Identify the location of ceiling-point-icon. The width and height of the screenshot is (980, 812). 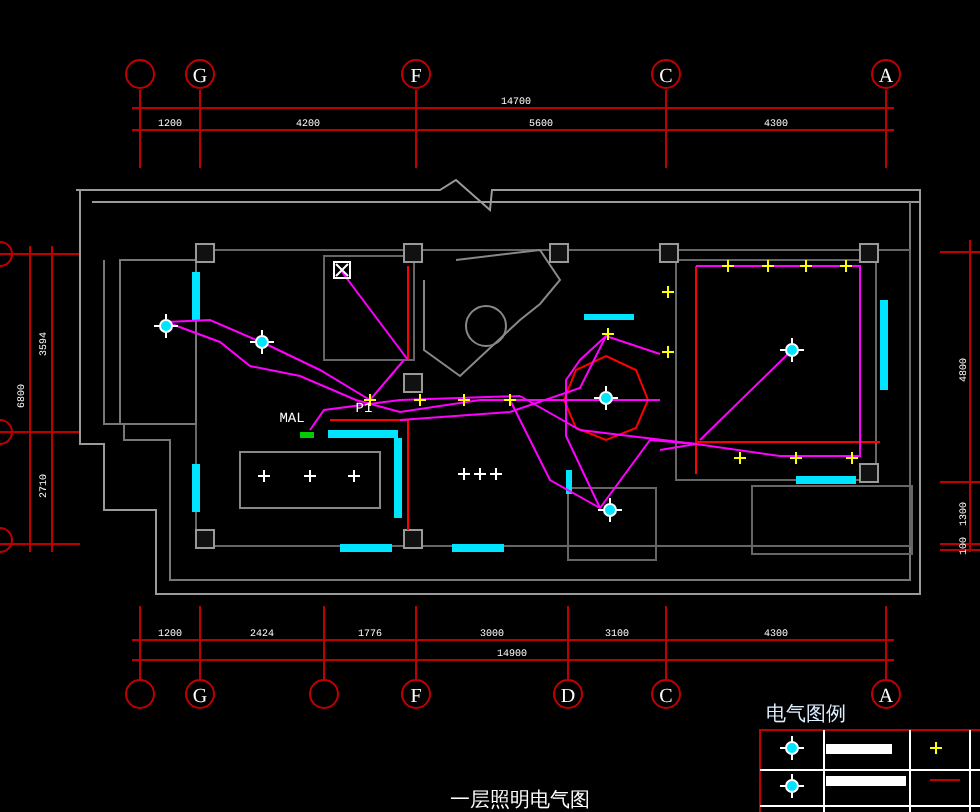
(936, 748).